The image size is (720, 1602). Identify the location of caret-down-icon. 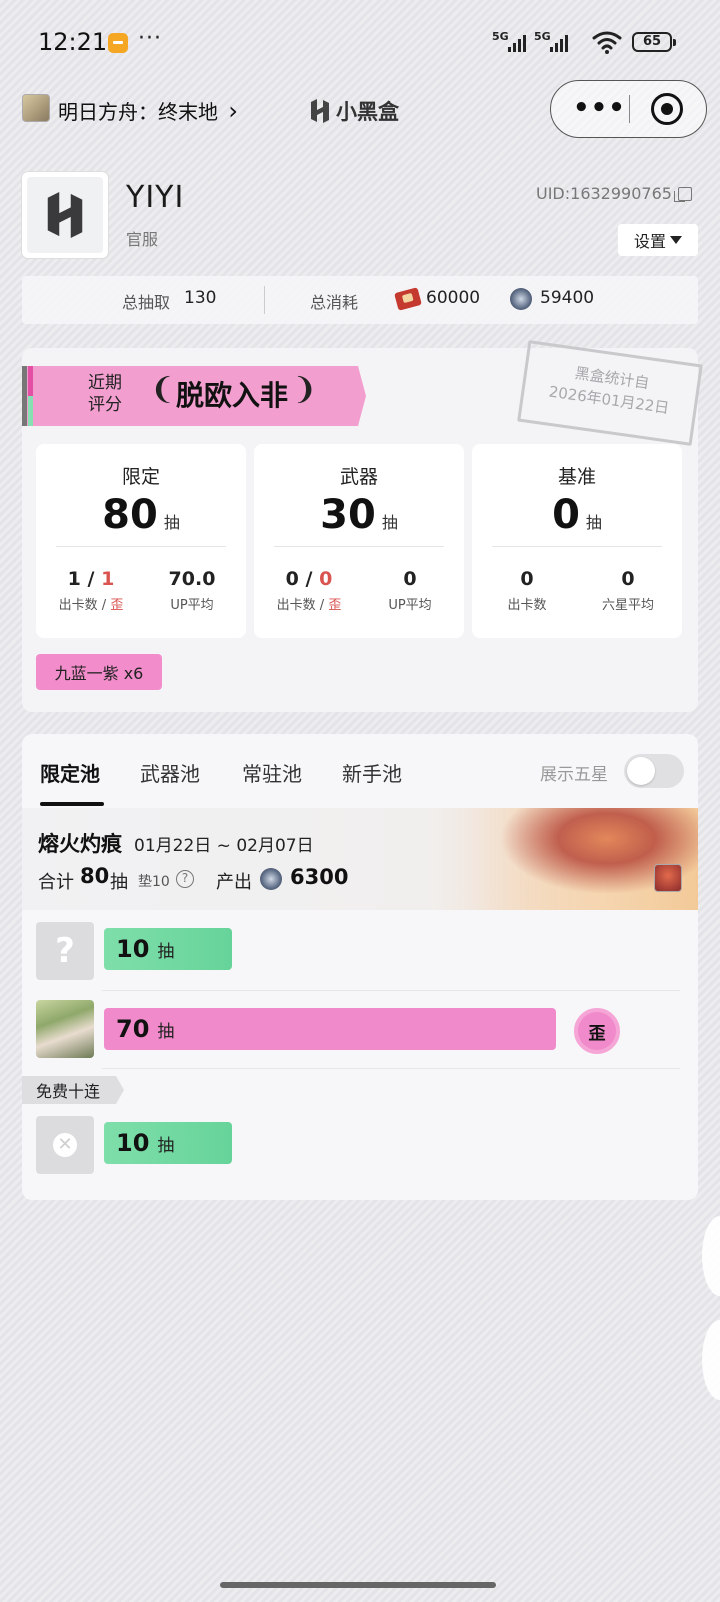
(676, 240).